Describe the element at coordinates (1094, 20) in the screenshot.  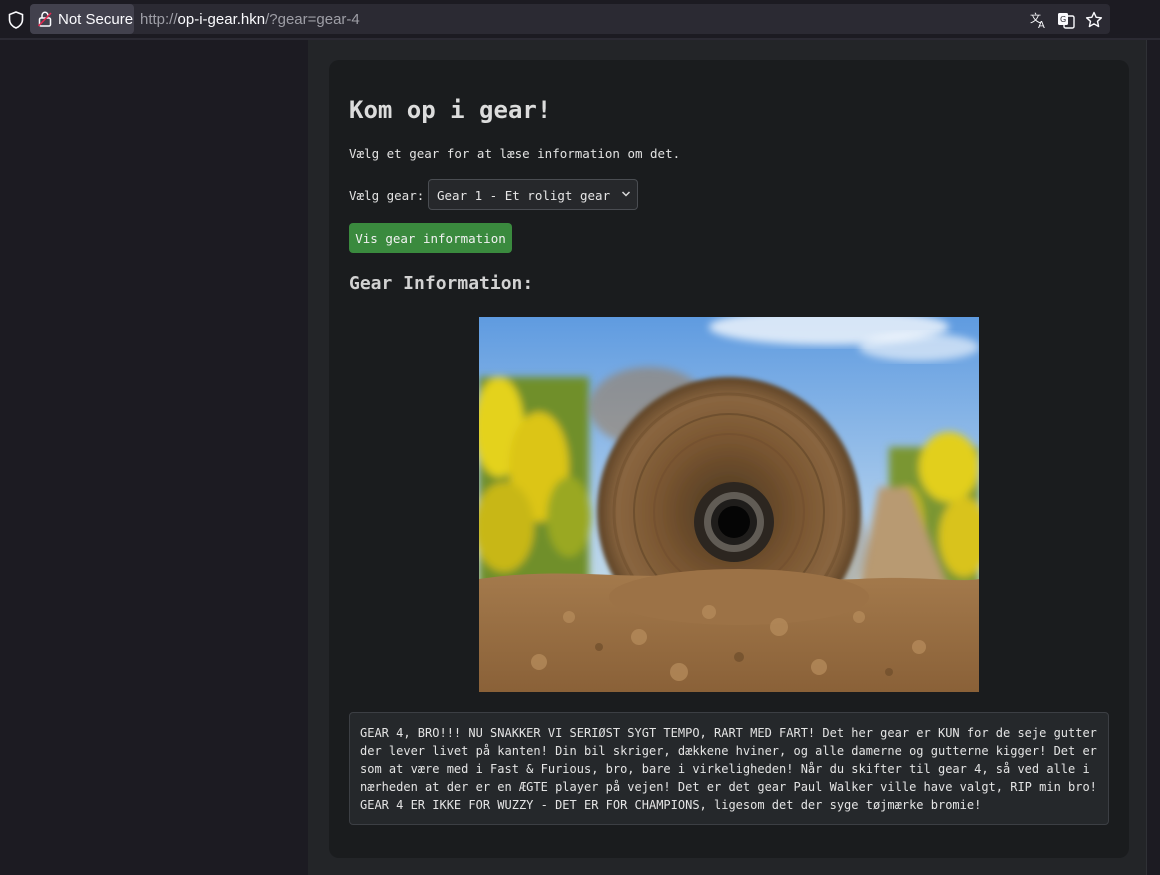
I see `bookmark-star-icon` at that location.